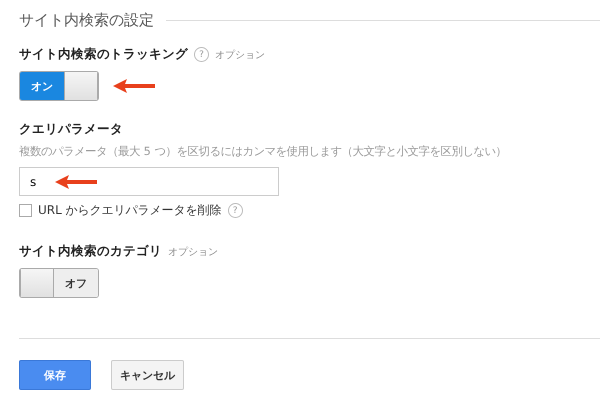 The image size is (600, 400). What do you see at coordinates (90, 251) in the screenshot?
I see `field-label: サイト内検索のカテゴリ` at bounding box center [90, 251].